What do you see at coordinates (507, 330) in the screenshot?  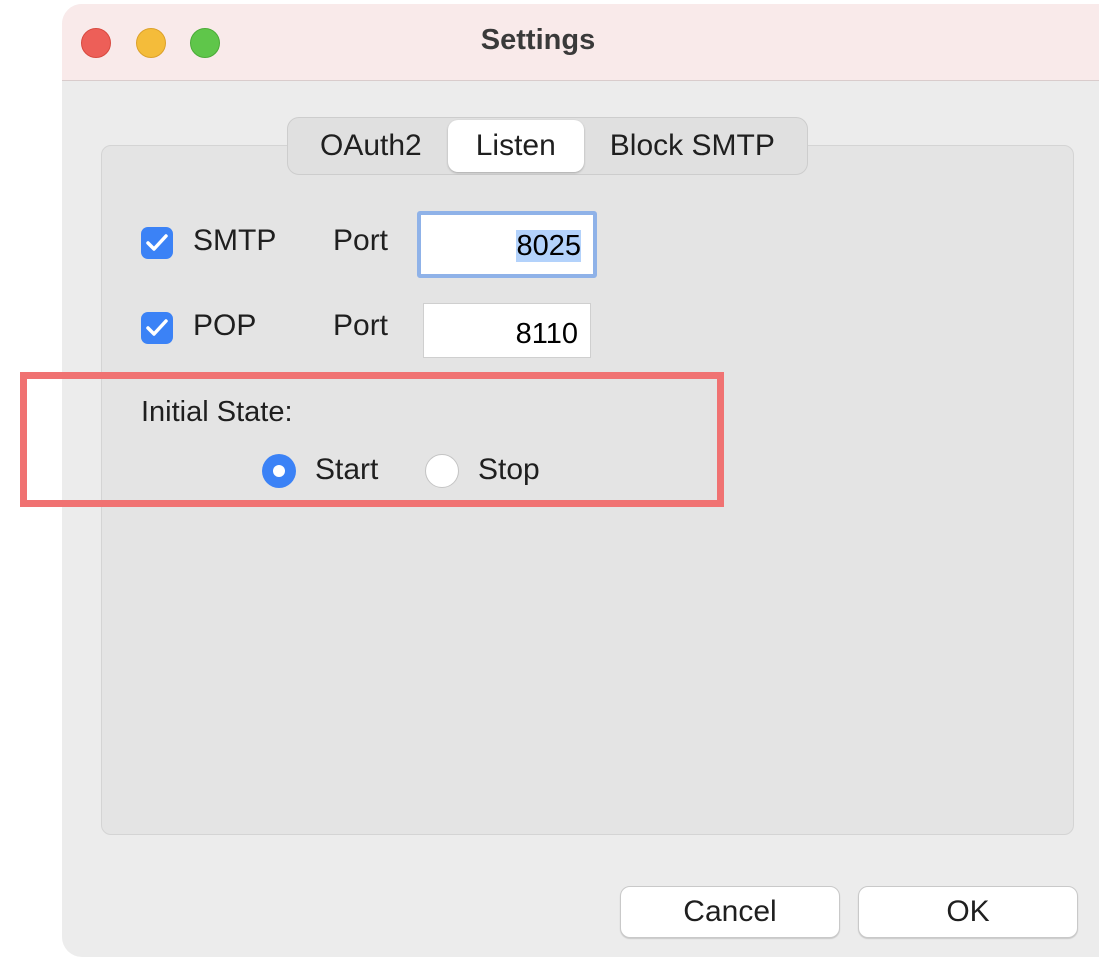 I see `pop-port-input: 8110` at bounding box center [507, 330].